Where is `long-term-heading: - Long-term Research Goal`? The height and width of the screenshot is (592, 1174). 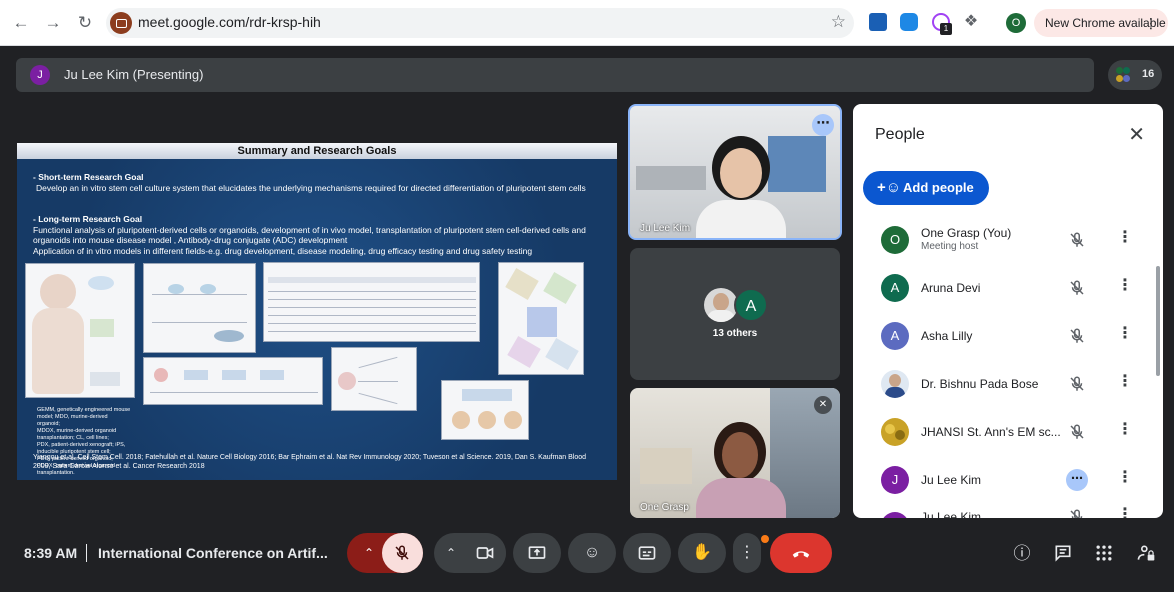 long-term-heading: - Long-term Research Goal is located at coordinates (88, 219).